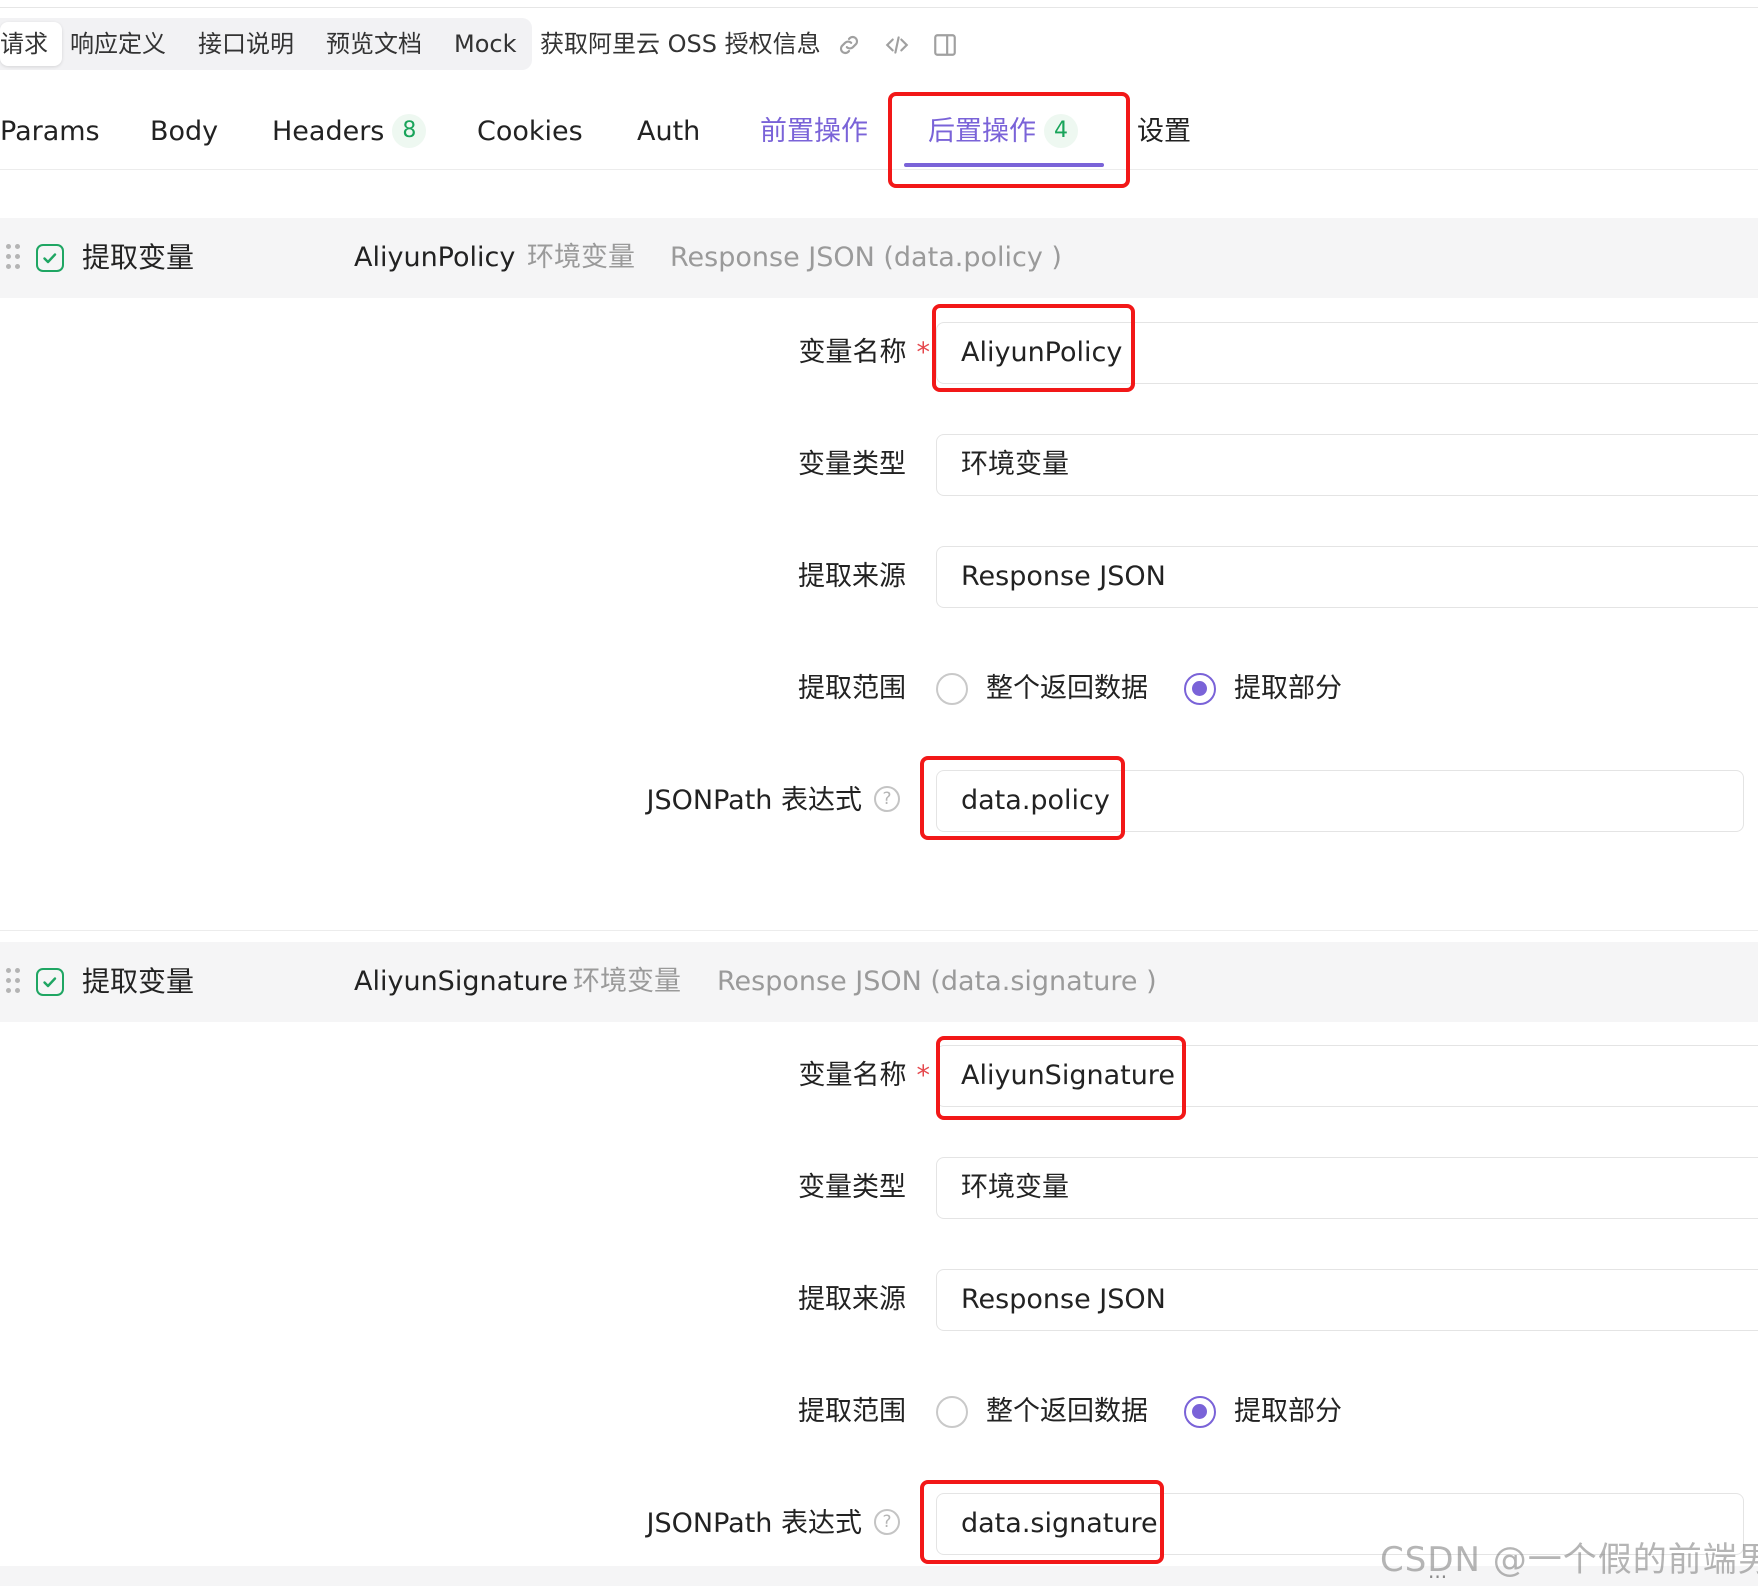  I want to click on tab-preview-doc: 预览文档, so click(374, 44).